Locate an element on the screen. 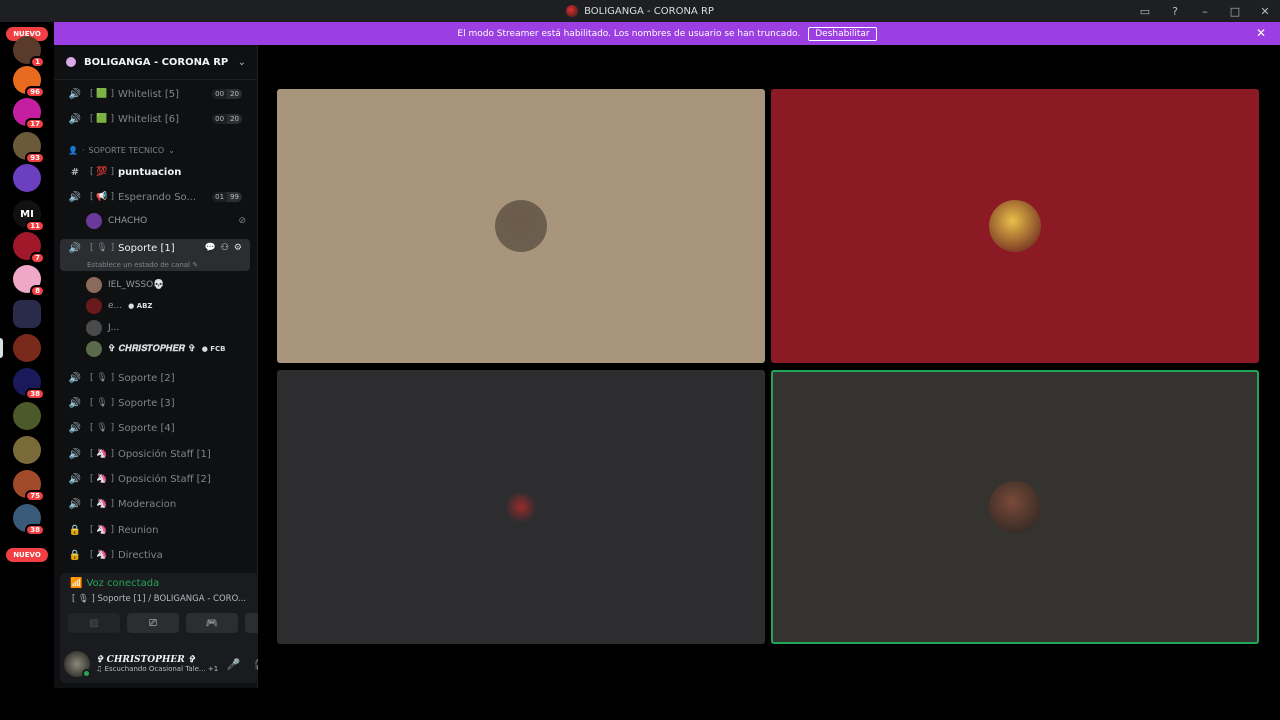 The height and width of the screenshot is (720, 1280). gear-icon: ⚙ is located at coordinates (238, 248).